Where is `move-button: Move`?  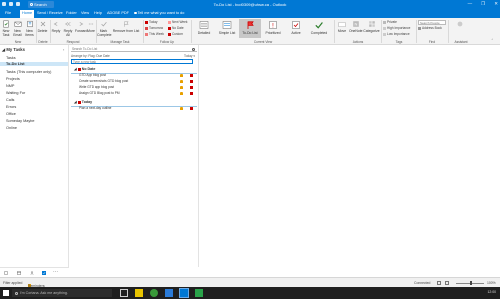 move-button: Move is located at coordinates (342, 26).